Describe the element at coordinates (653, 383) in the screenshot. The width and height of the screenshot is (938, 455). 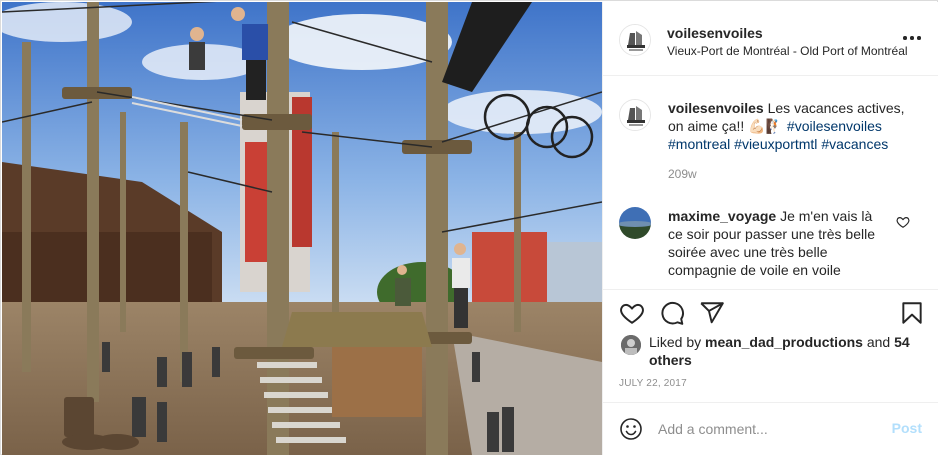
I see `post-date: July 22, 2017` at that location.